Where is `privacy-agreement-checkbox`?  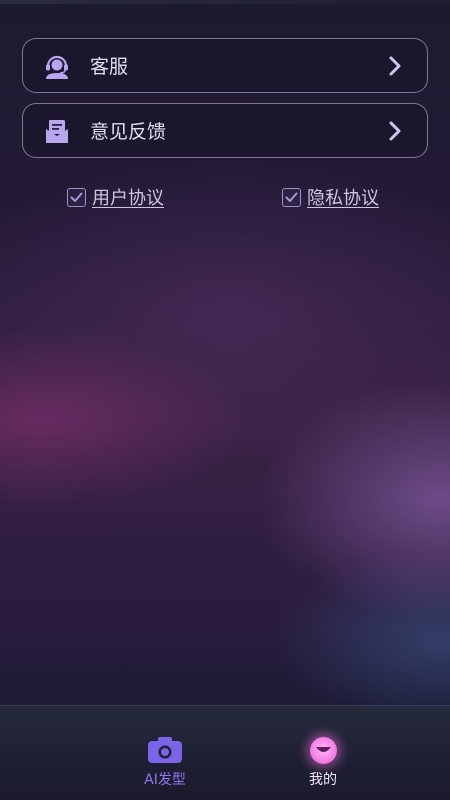
privacy-agreement-checkbox is located at coordinates (291, 197).